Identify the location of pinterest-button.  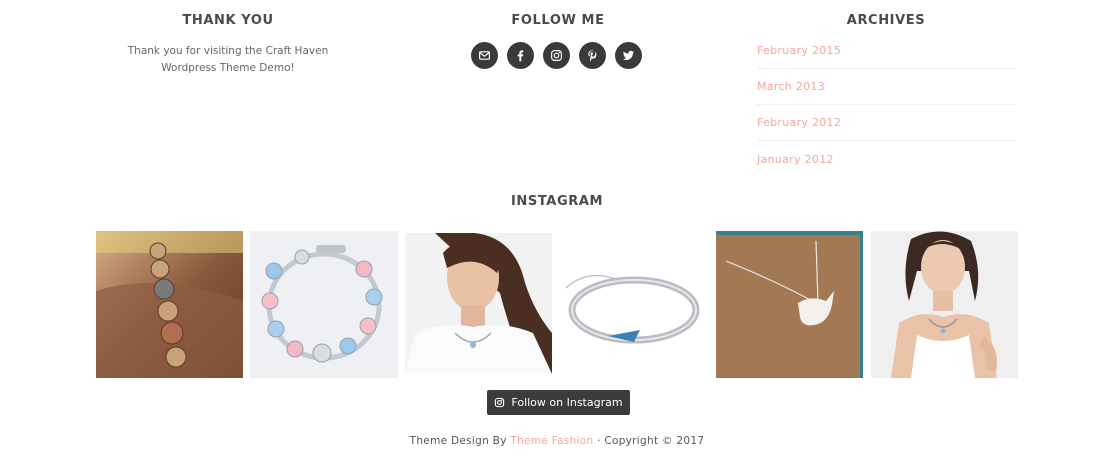
(592, 55).